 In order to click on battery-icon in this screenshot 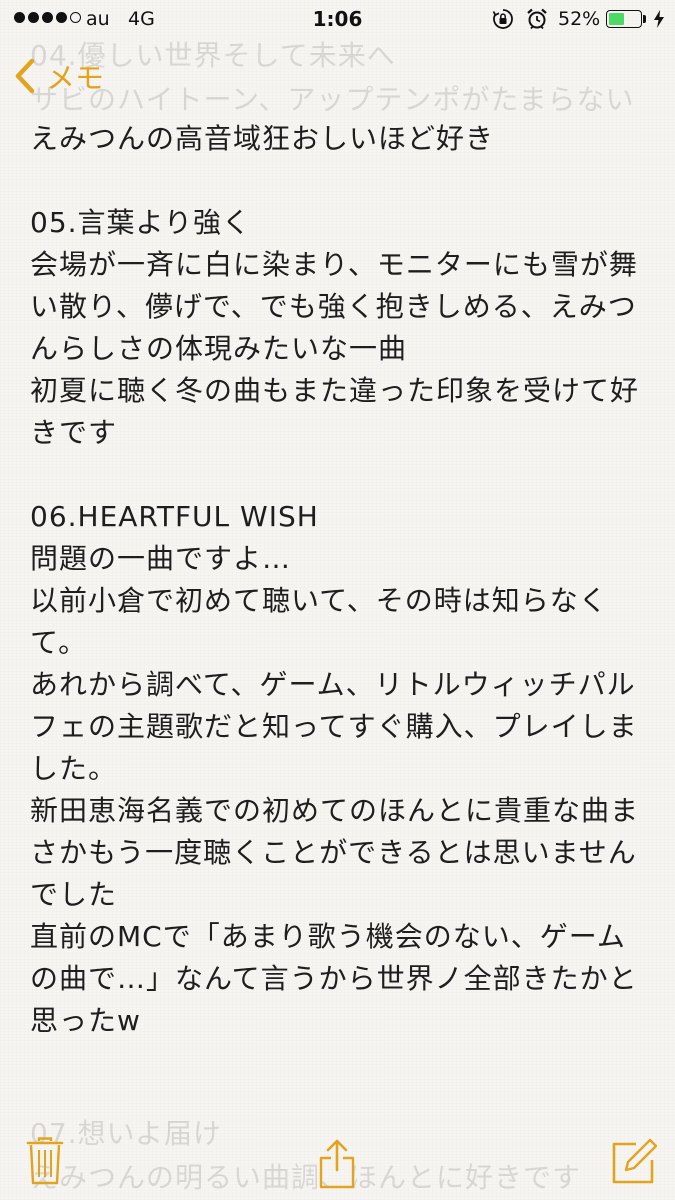, I will do `click(624, 19)`.